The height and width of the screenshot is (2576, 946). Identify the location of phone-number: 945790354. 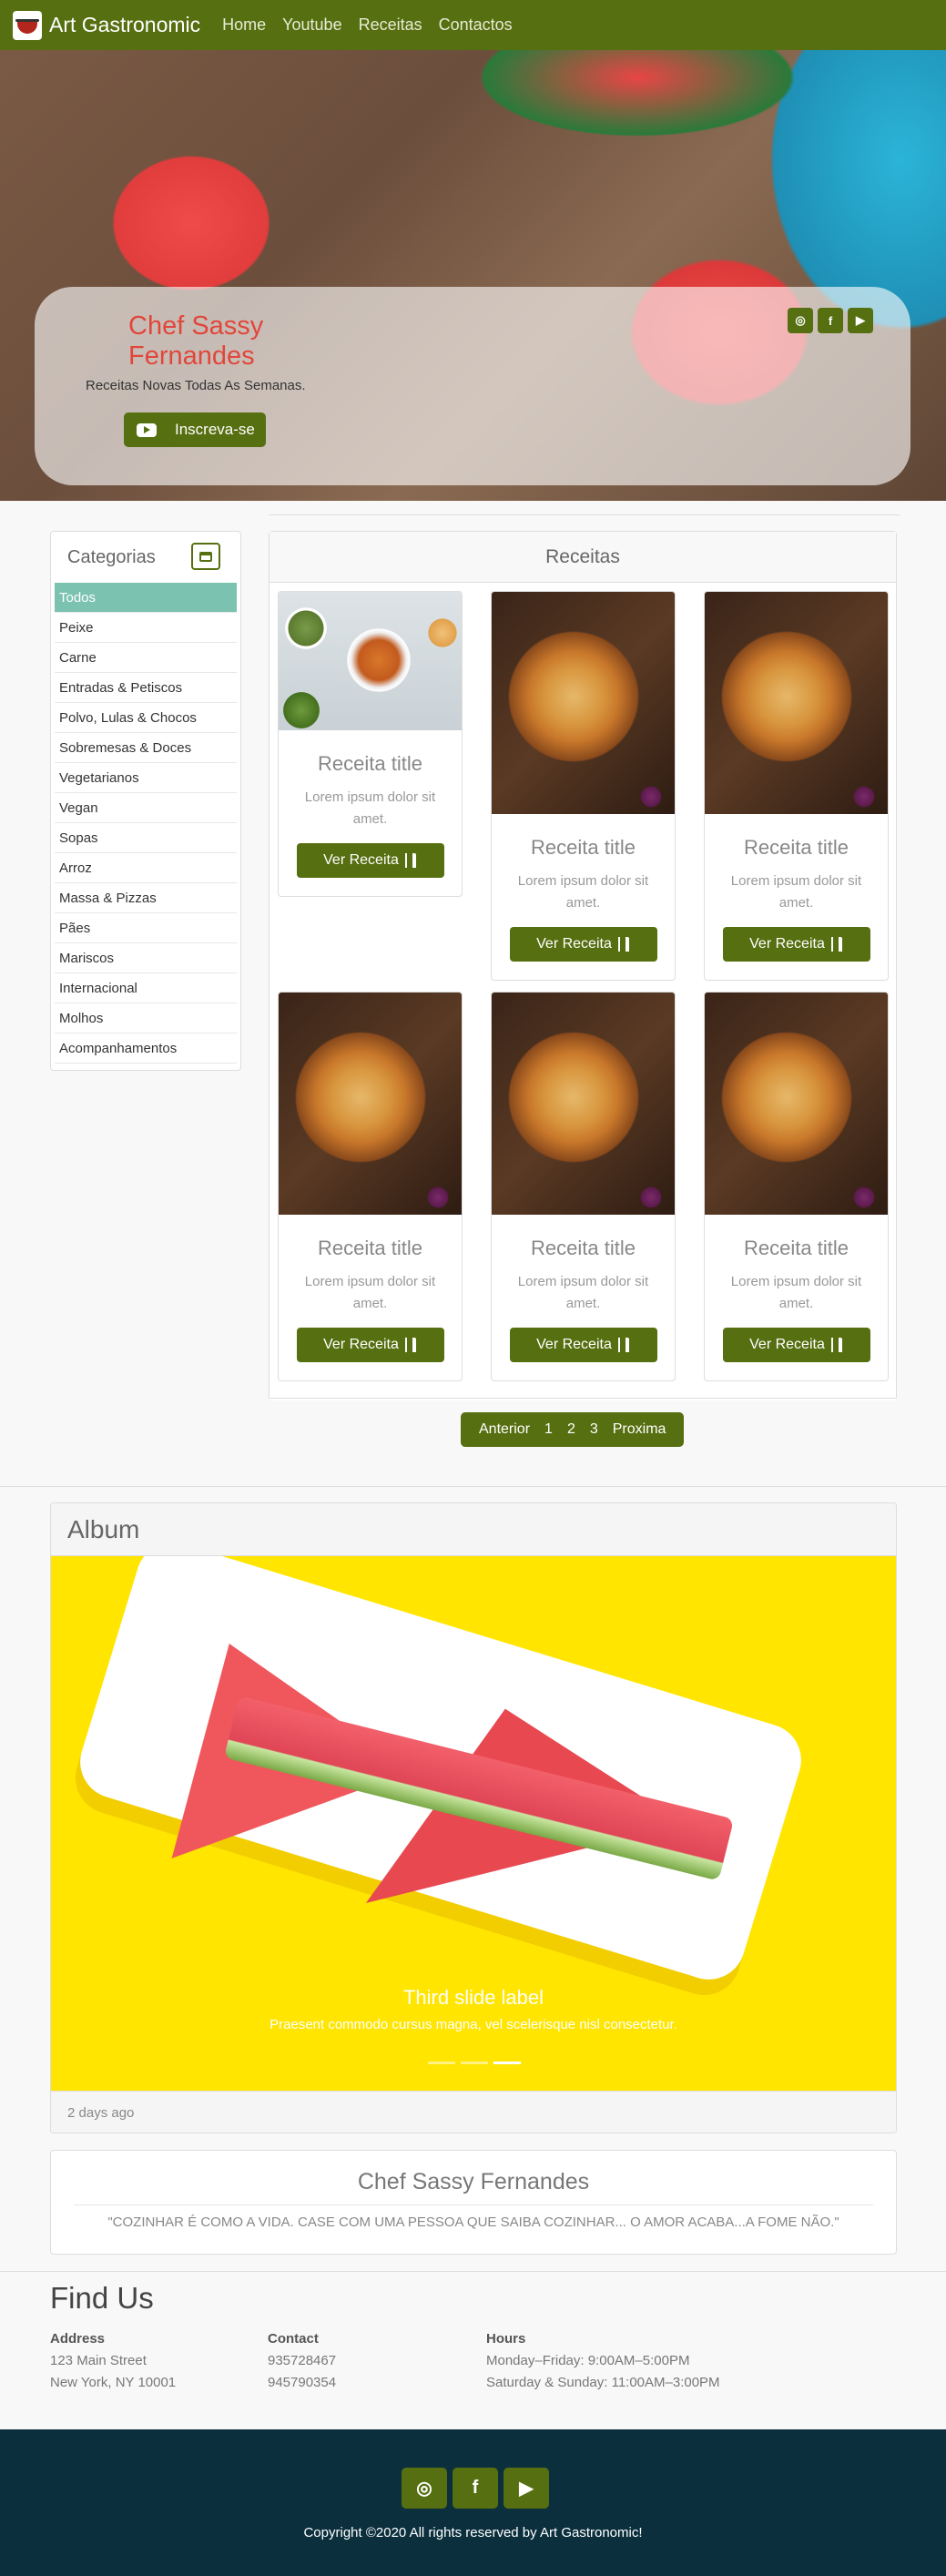
(302, 2382).